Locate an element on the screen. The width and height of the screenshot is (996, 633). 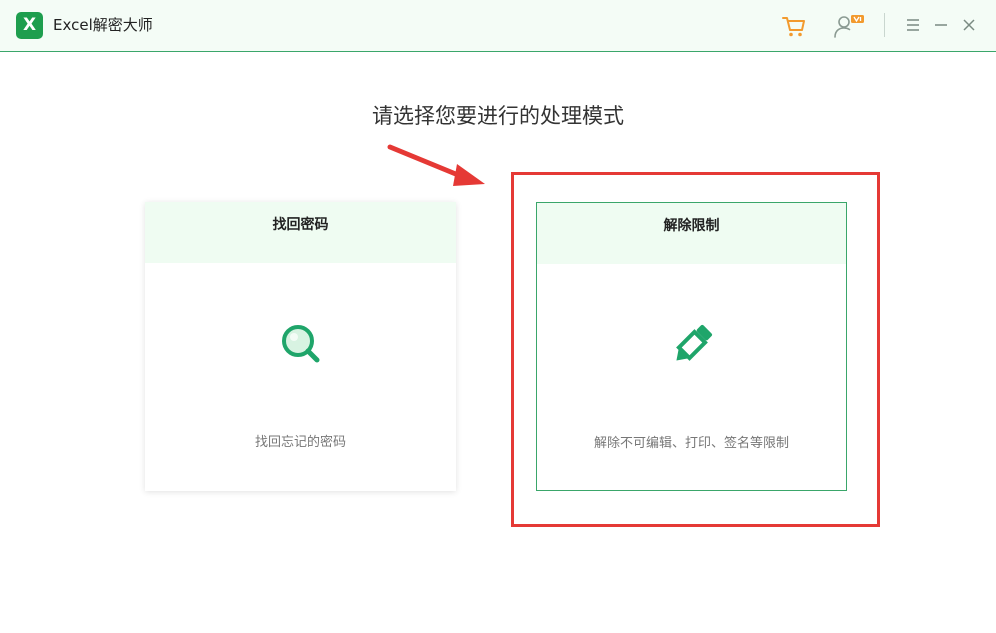
title-bar: X Excel解密大师 is located at coordinates (498, 26).